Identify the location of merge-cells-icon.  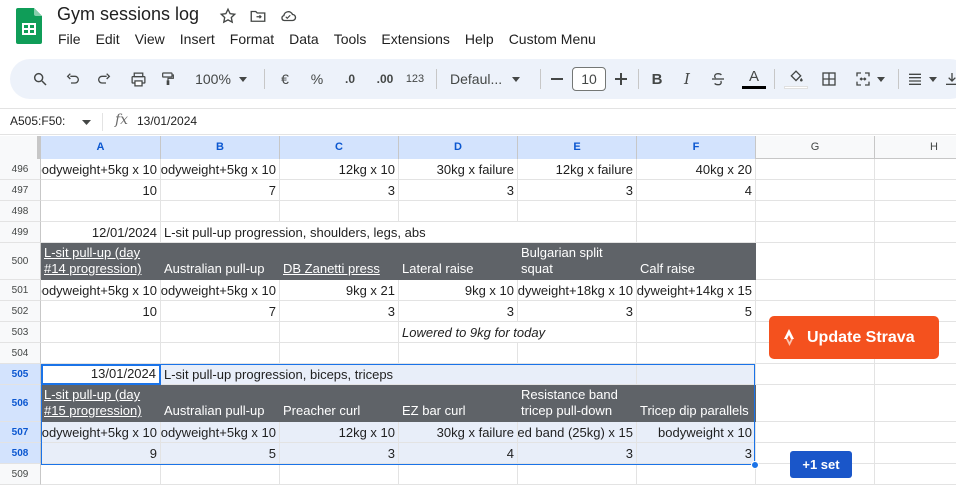
(870, 79).